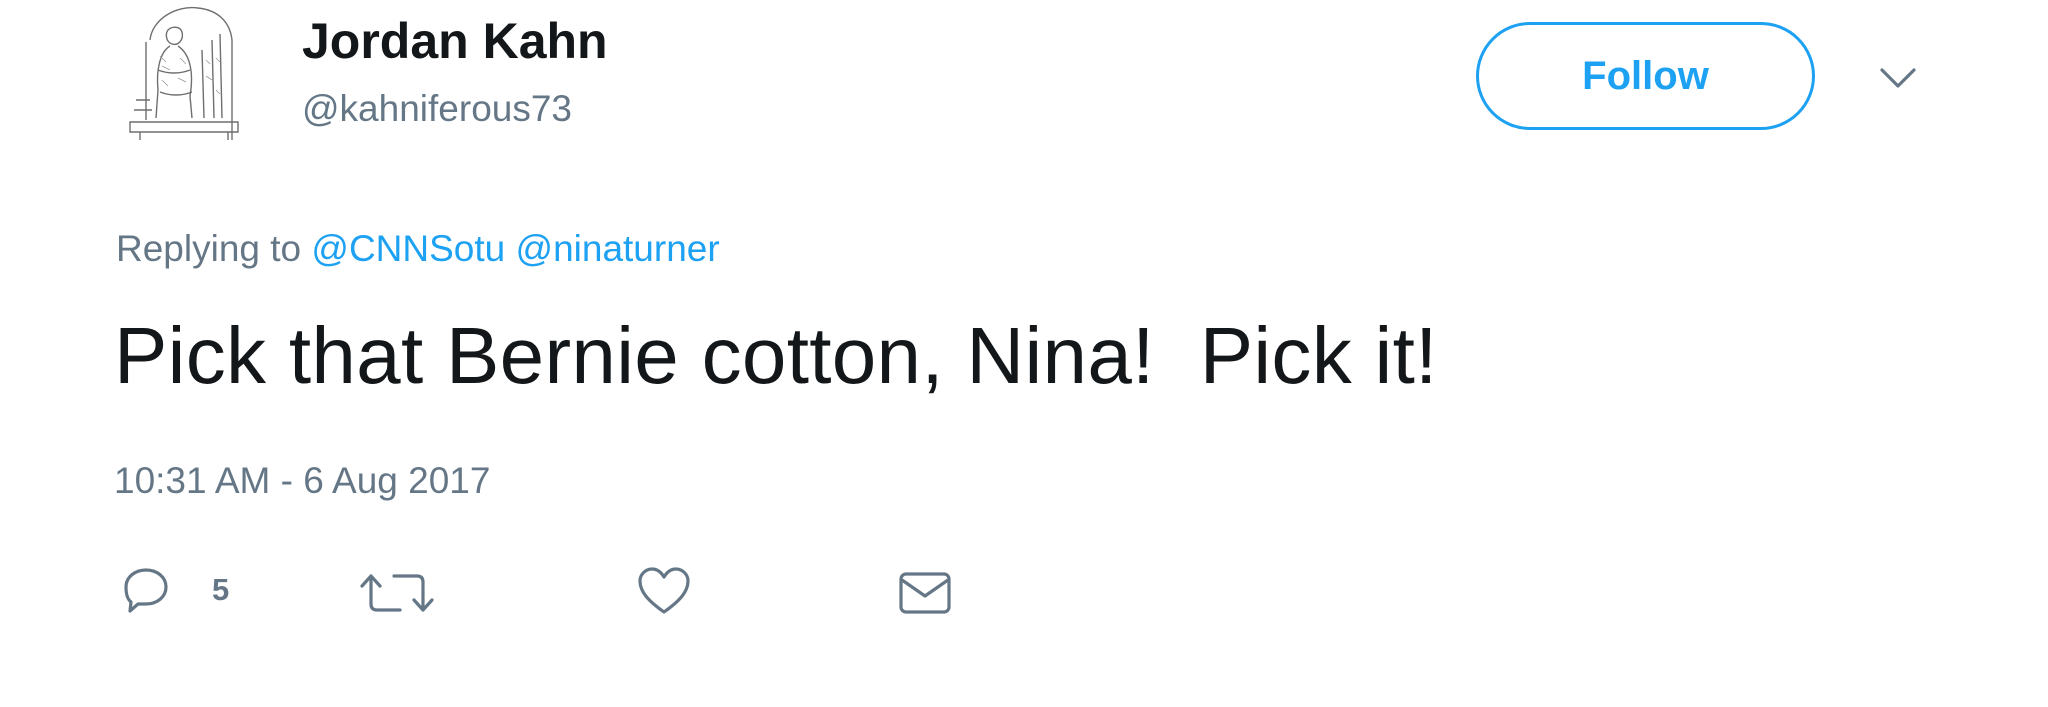 The width and height of the screenshot is (2048, 707). I want to click on follow-button: Follow, so click(1645, 76).